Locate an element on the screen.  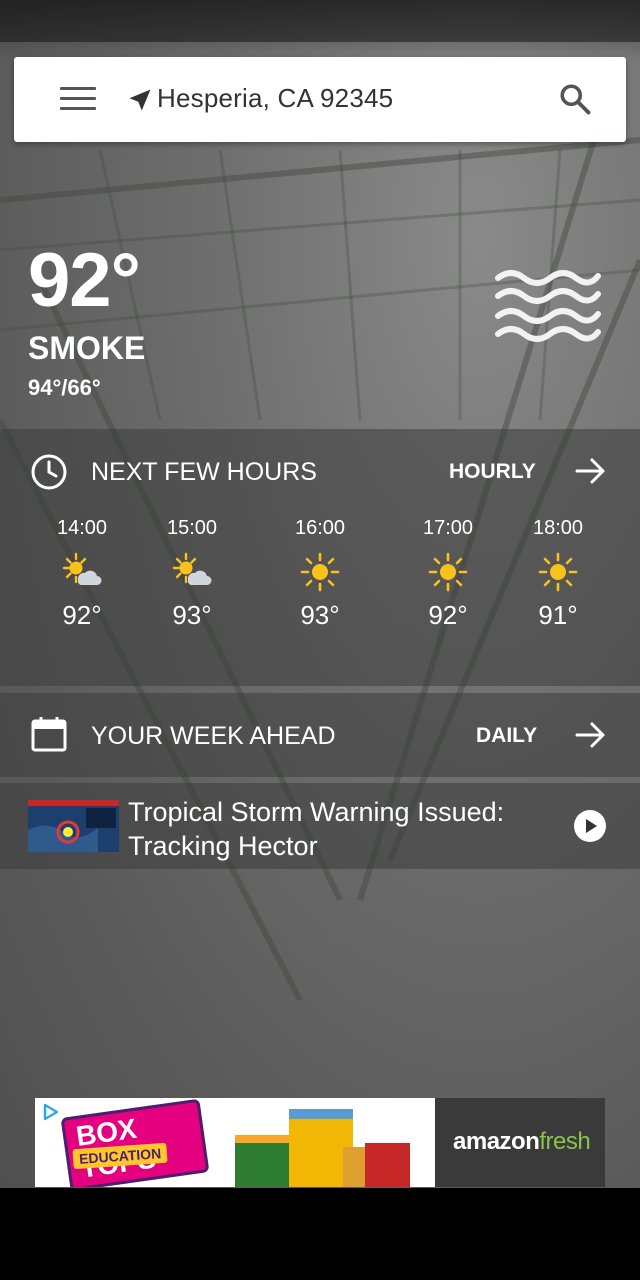
ad-product-image: BOX TOPS EDUCATION is located at coordinates (235, 1142).